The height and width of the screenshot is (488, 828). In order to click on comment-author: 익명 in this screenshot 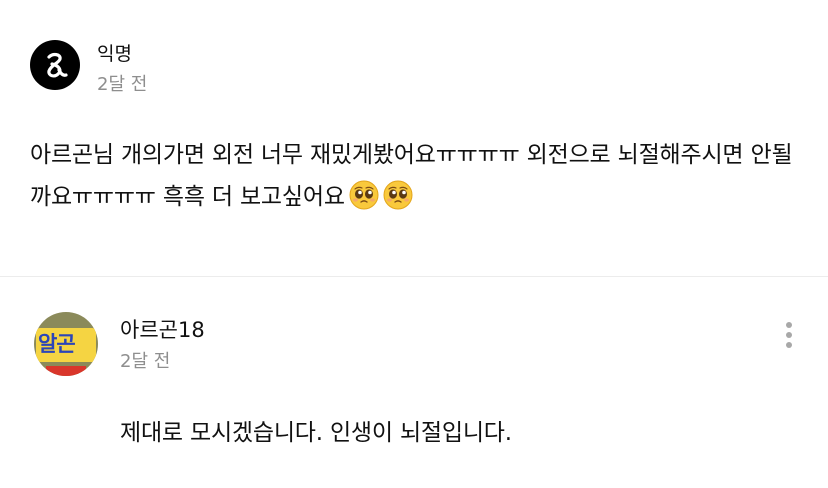, I will do `click(114, 54)`.